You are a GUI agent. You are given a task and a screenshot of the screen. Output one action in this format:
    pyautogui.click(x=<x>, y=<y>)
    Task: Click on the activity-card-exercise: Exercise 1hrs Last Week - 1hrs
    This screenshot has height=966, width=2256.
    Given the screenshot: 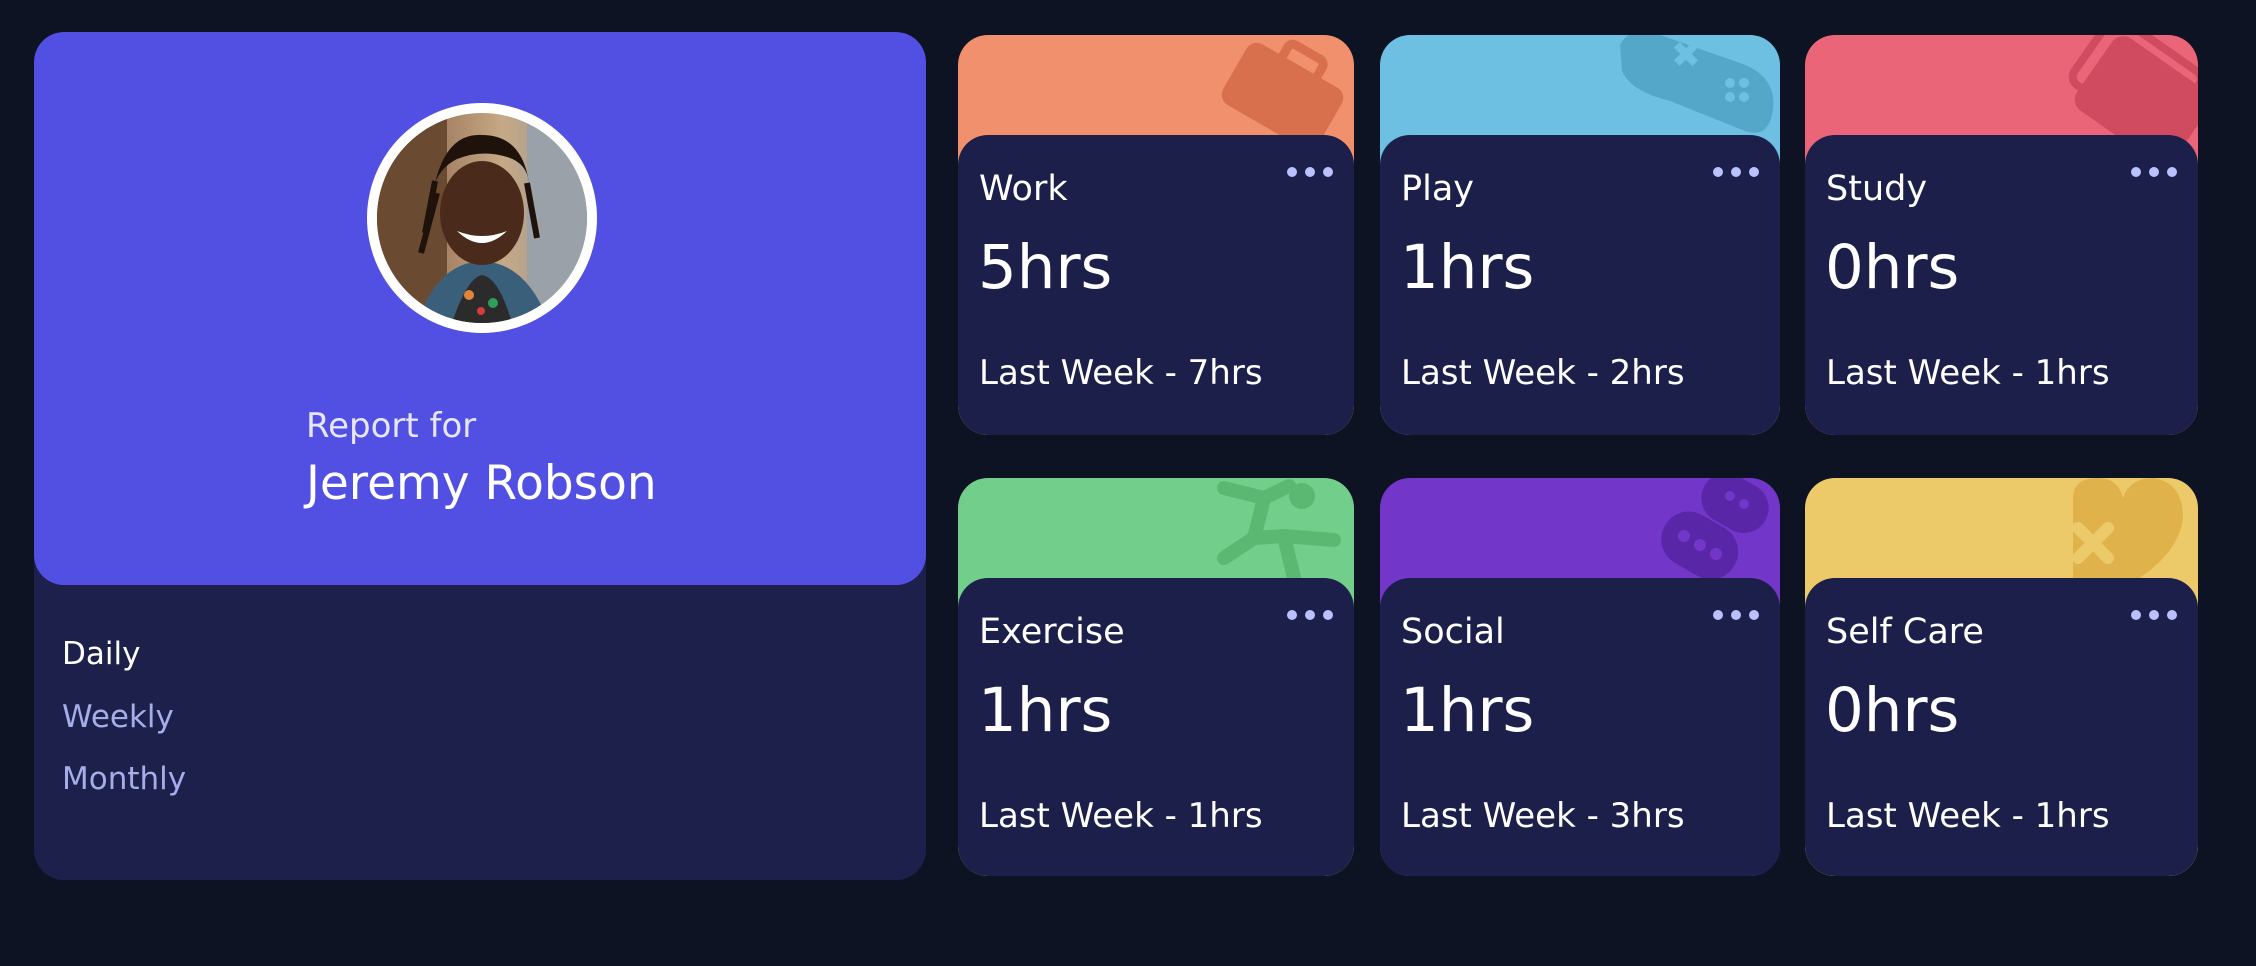 What is the action you would take?
    pyautogui.click(x=1156, y=677)
    